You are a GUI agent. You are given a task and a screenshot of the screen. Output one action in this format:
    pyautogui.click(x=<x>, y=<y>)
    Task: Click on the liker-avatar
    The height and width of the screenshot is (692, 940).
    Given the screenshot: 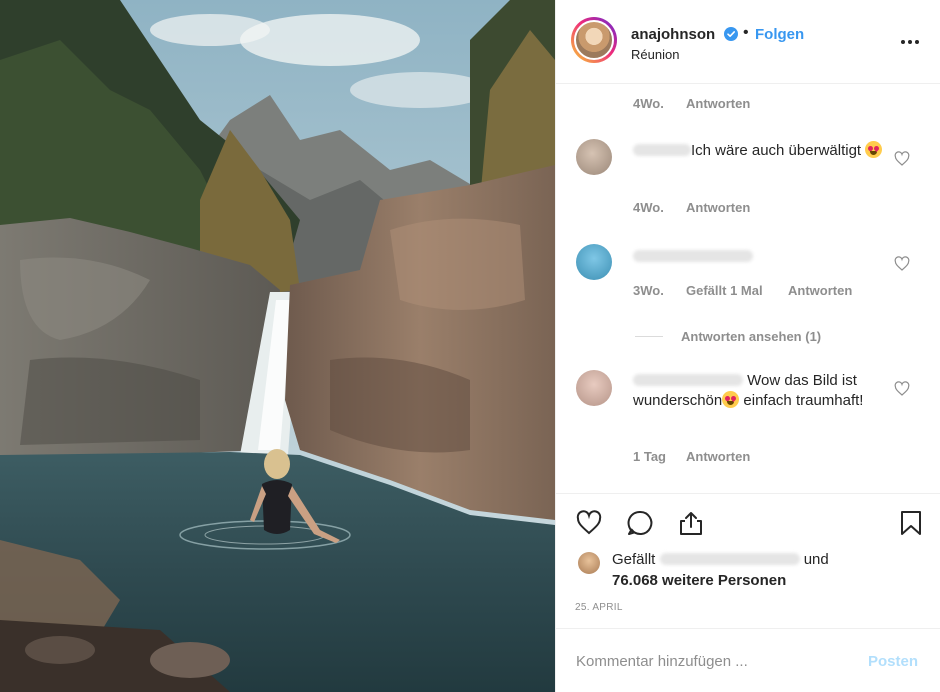 What is the action you would take?
    pyautogui.click(x=589, y=563)
    